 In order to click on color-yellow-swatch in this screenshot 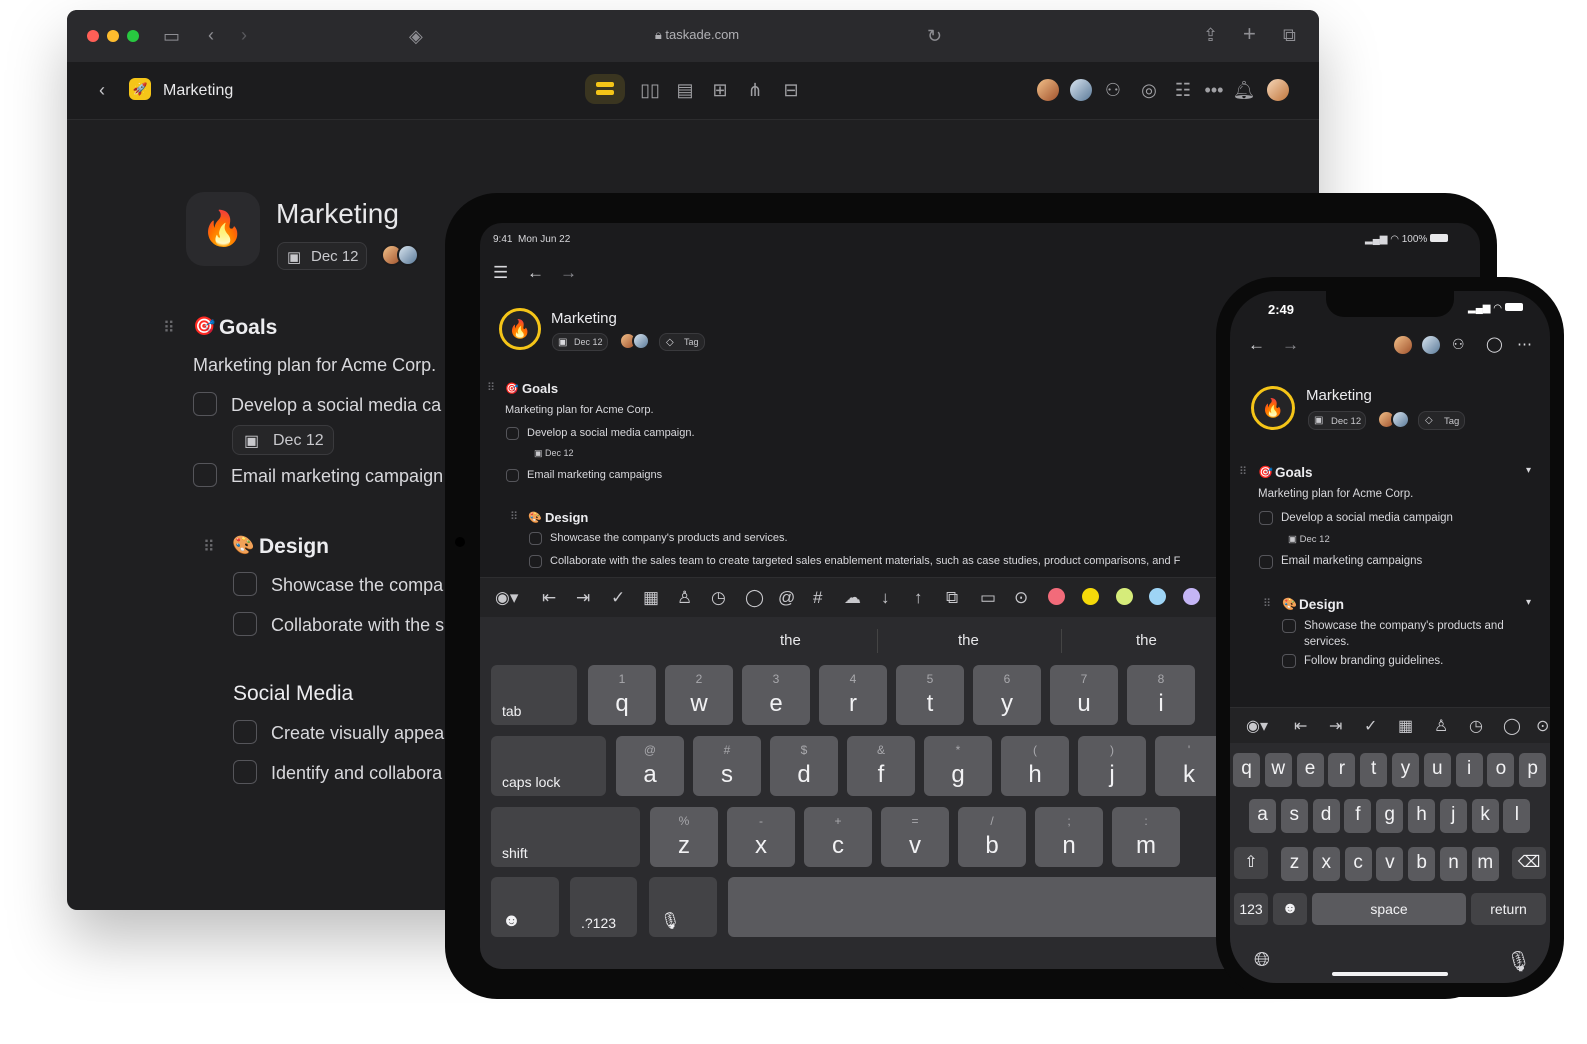, I will do `click(1090, 596)`.